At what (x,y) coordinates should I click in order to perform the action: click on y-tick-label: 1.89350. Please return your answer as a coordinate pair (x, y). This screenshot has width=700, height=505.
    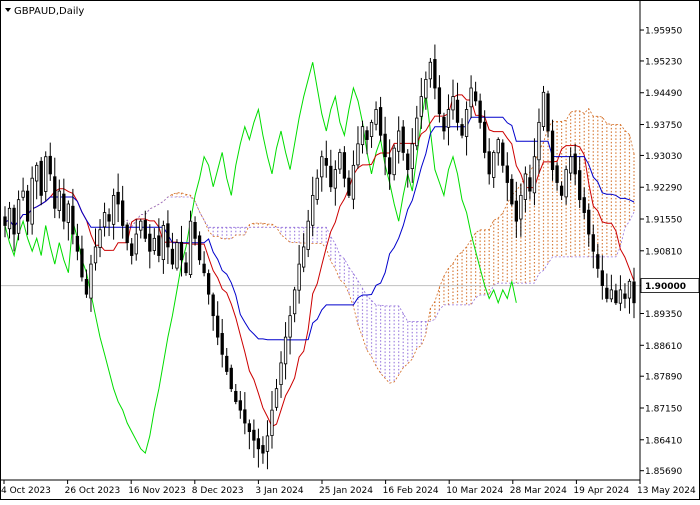
    Looking at the image, I should click on (663, 315).